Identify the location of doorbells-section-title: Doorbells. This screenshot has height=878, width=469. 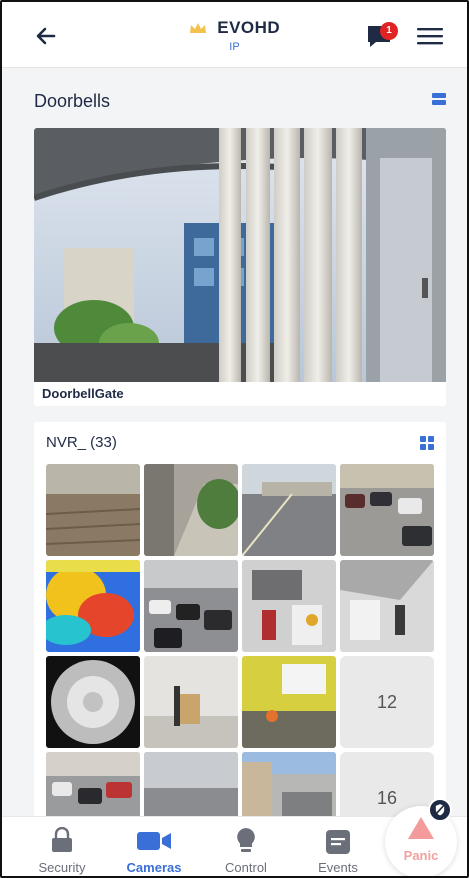
(72, 101).